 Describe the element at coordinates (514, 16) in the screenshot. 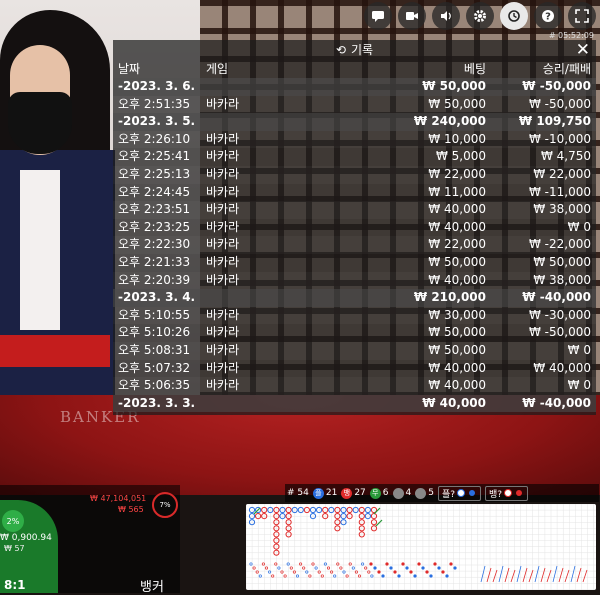

I see `history-icon` at that location.